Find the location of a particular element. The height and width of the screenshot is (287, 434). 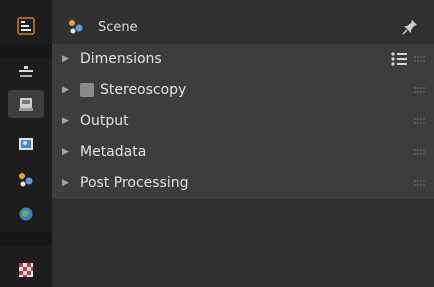

section-label: Stereoscopy is located at coordinates (143, 90).